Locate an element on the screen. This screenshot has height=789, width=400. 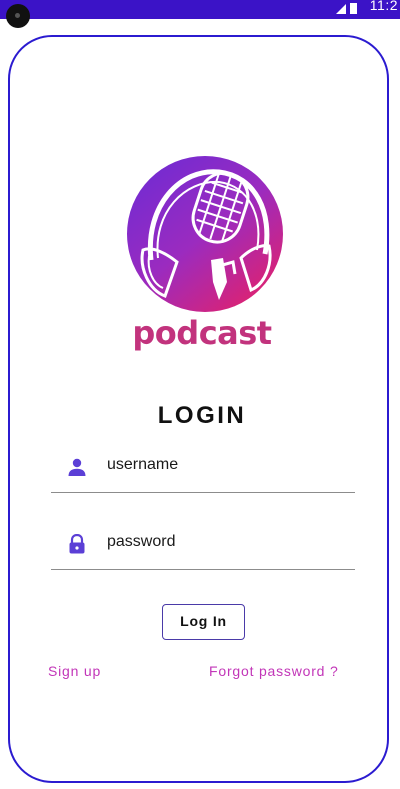
page-title: LOGIN is located at coordinates (202, 415).